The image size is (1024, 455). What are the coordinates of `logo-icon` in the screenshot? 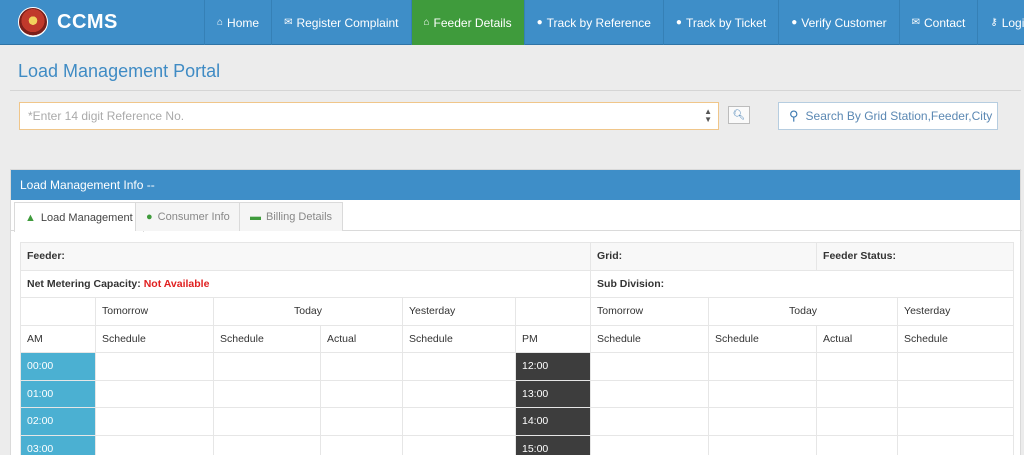 It's located at (33, 22).